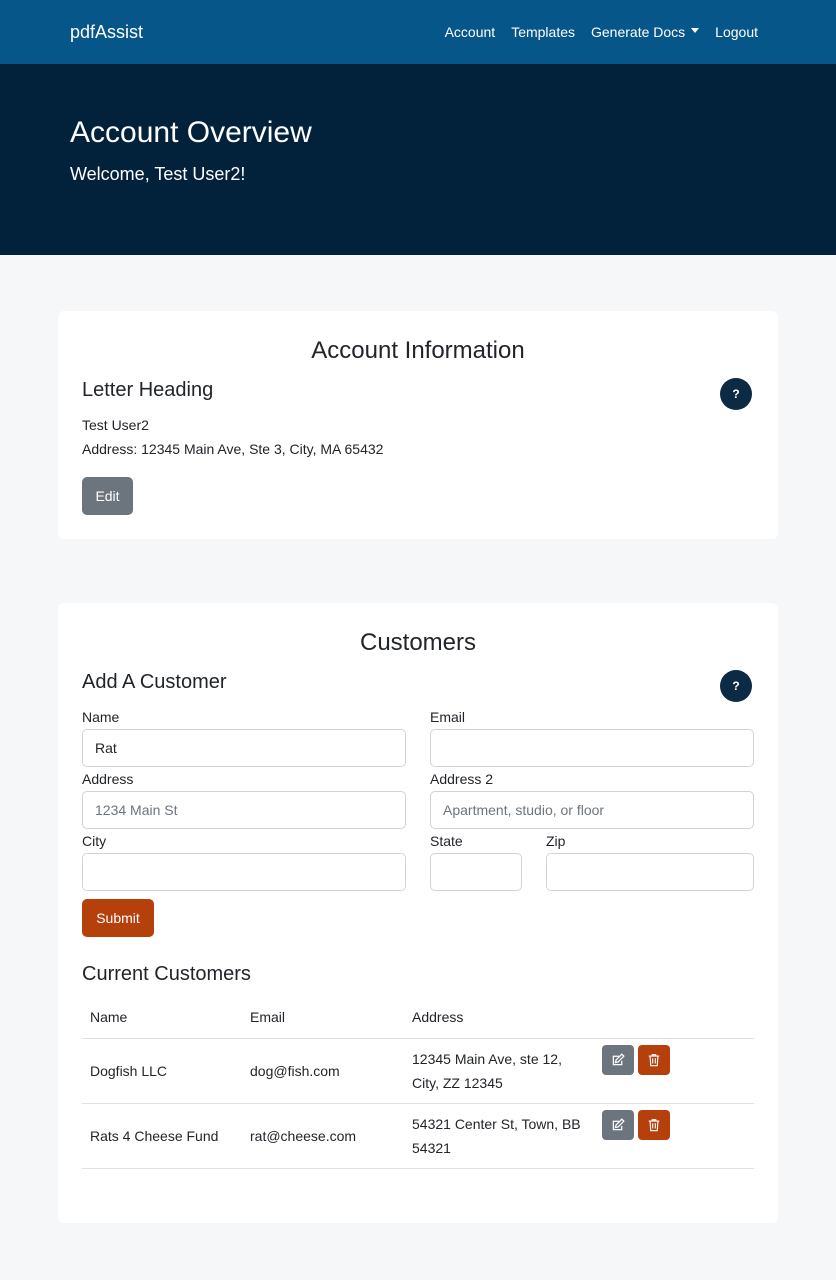  Describe the element at coordinates (148, 390) in the screenshot. I see `letter-heading-title: Letter Heading` at that location.